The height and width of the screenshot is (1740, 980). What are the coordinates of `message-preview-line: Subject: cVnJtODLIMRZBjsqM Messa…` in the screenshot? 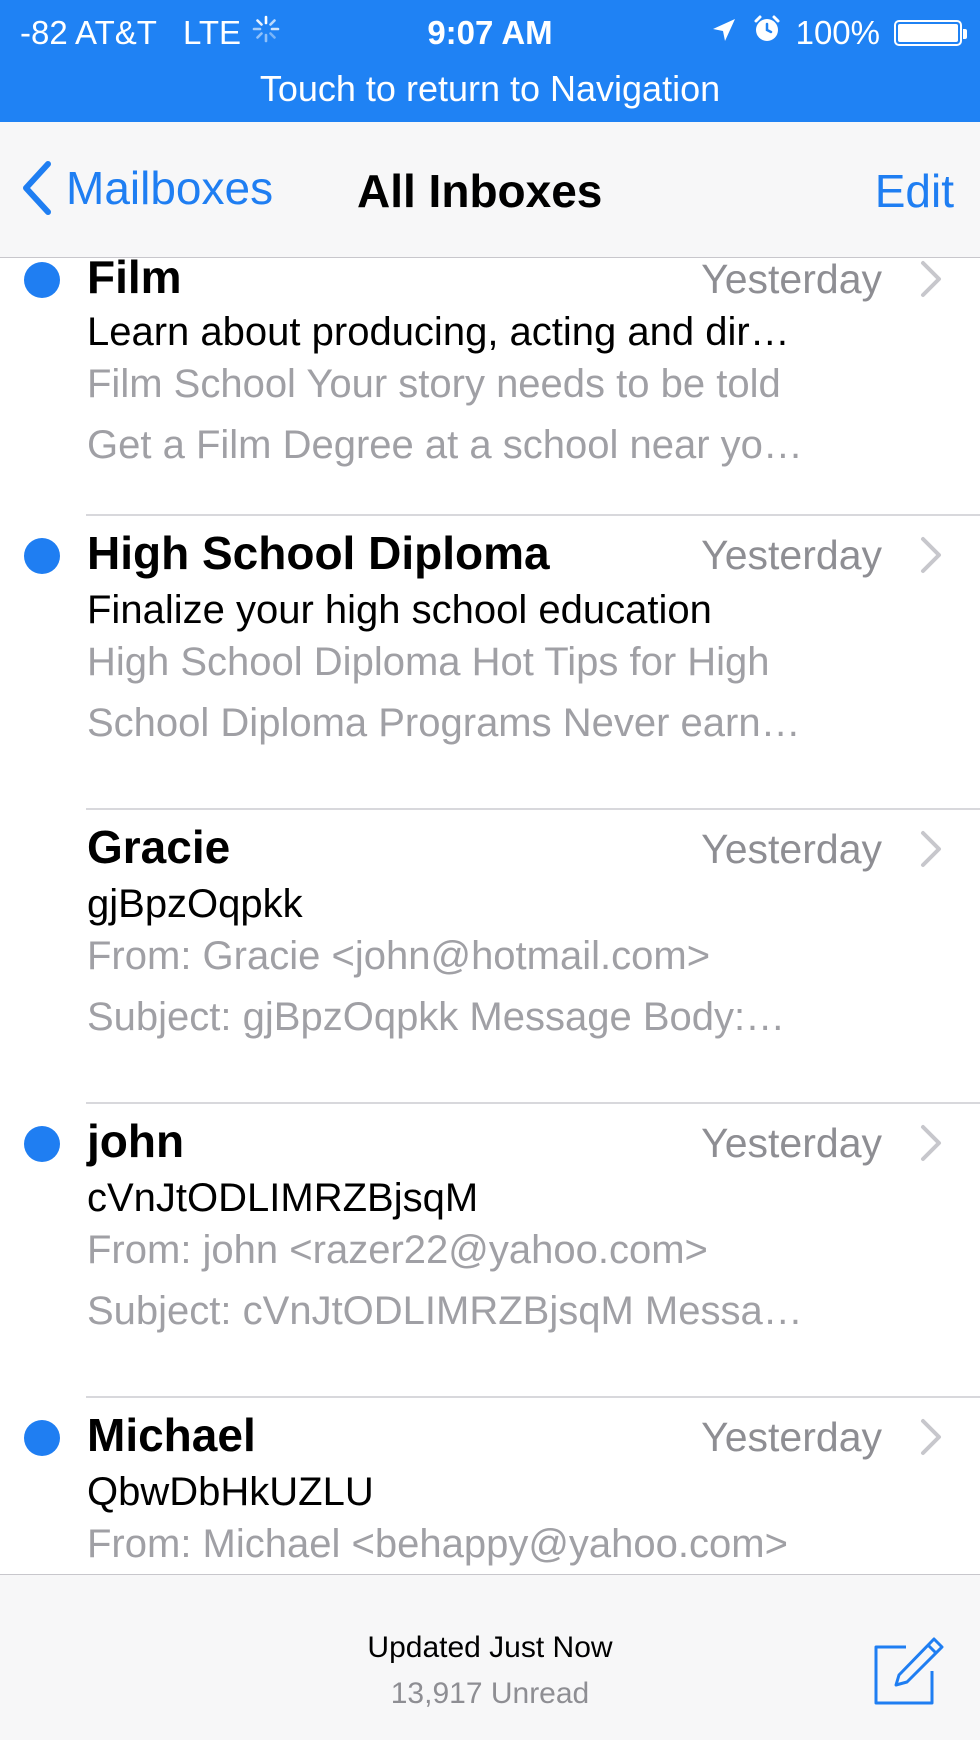 It's located at (445, 1311).